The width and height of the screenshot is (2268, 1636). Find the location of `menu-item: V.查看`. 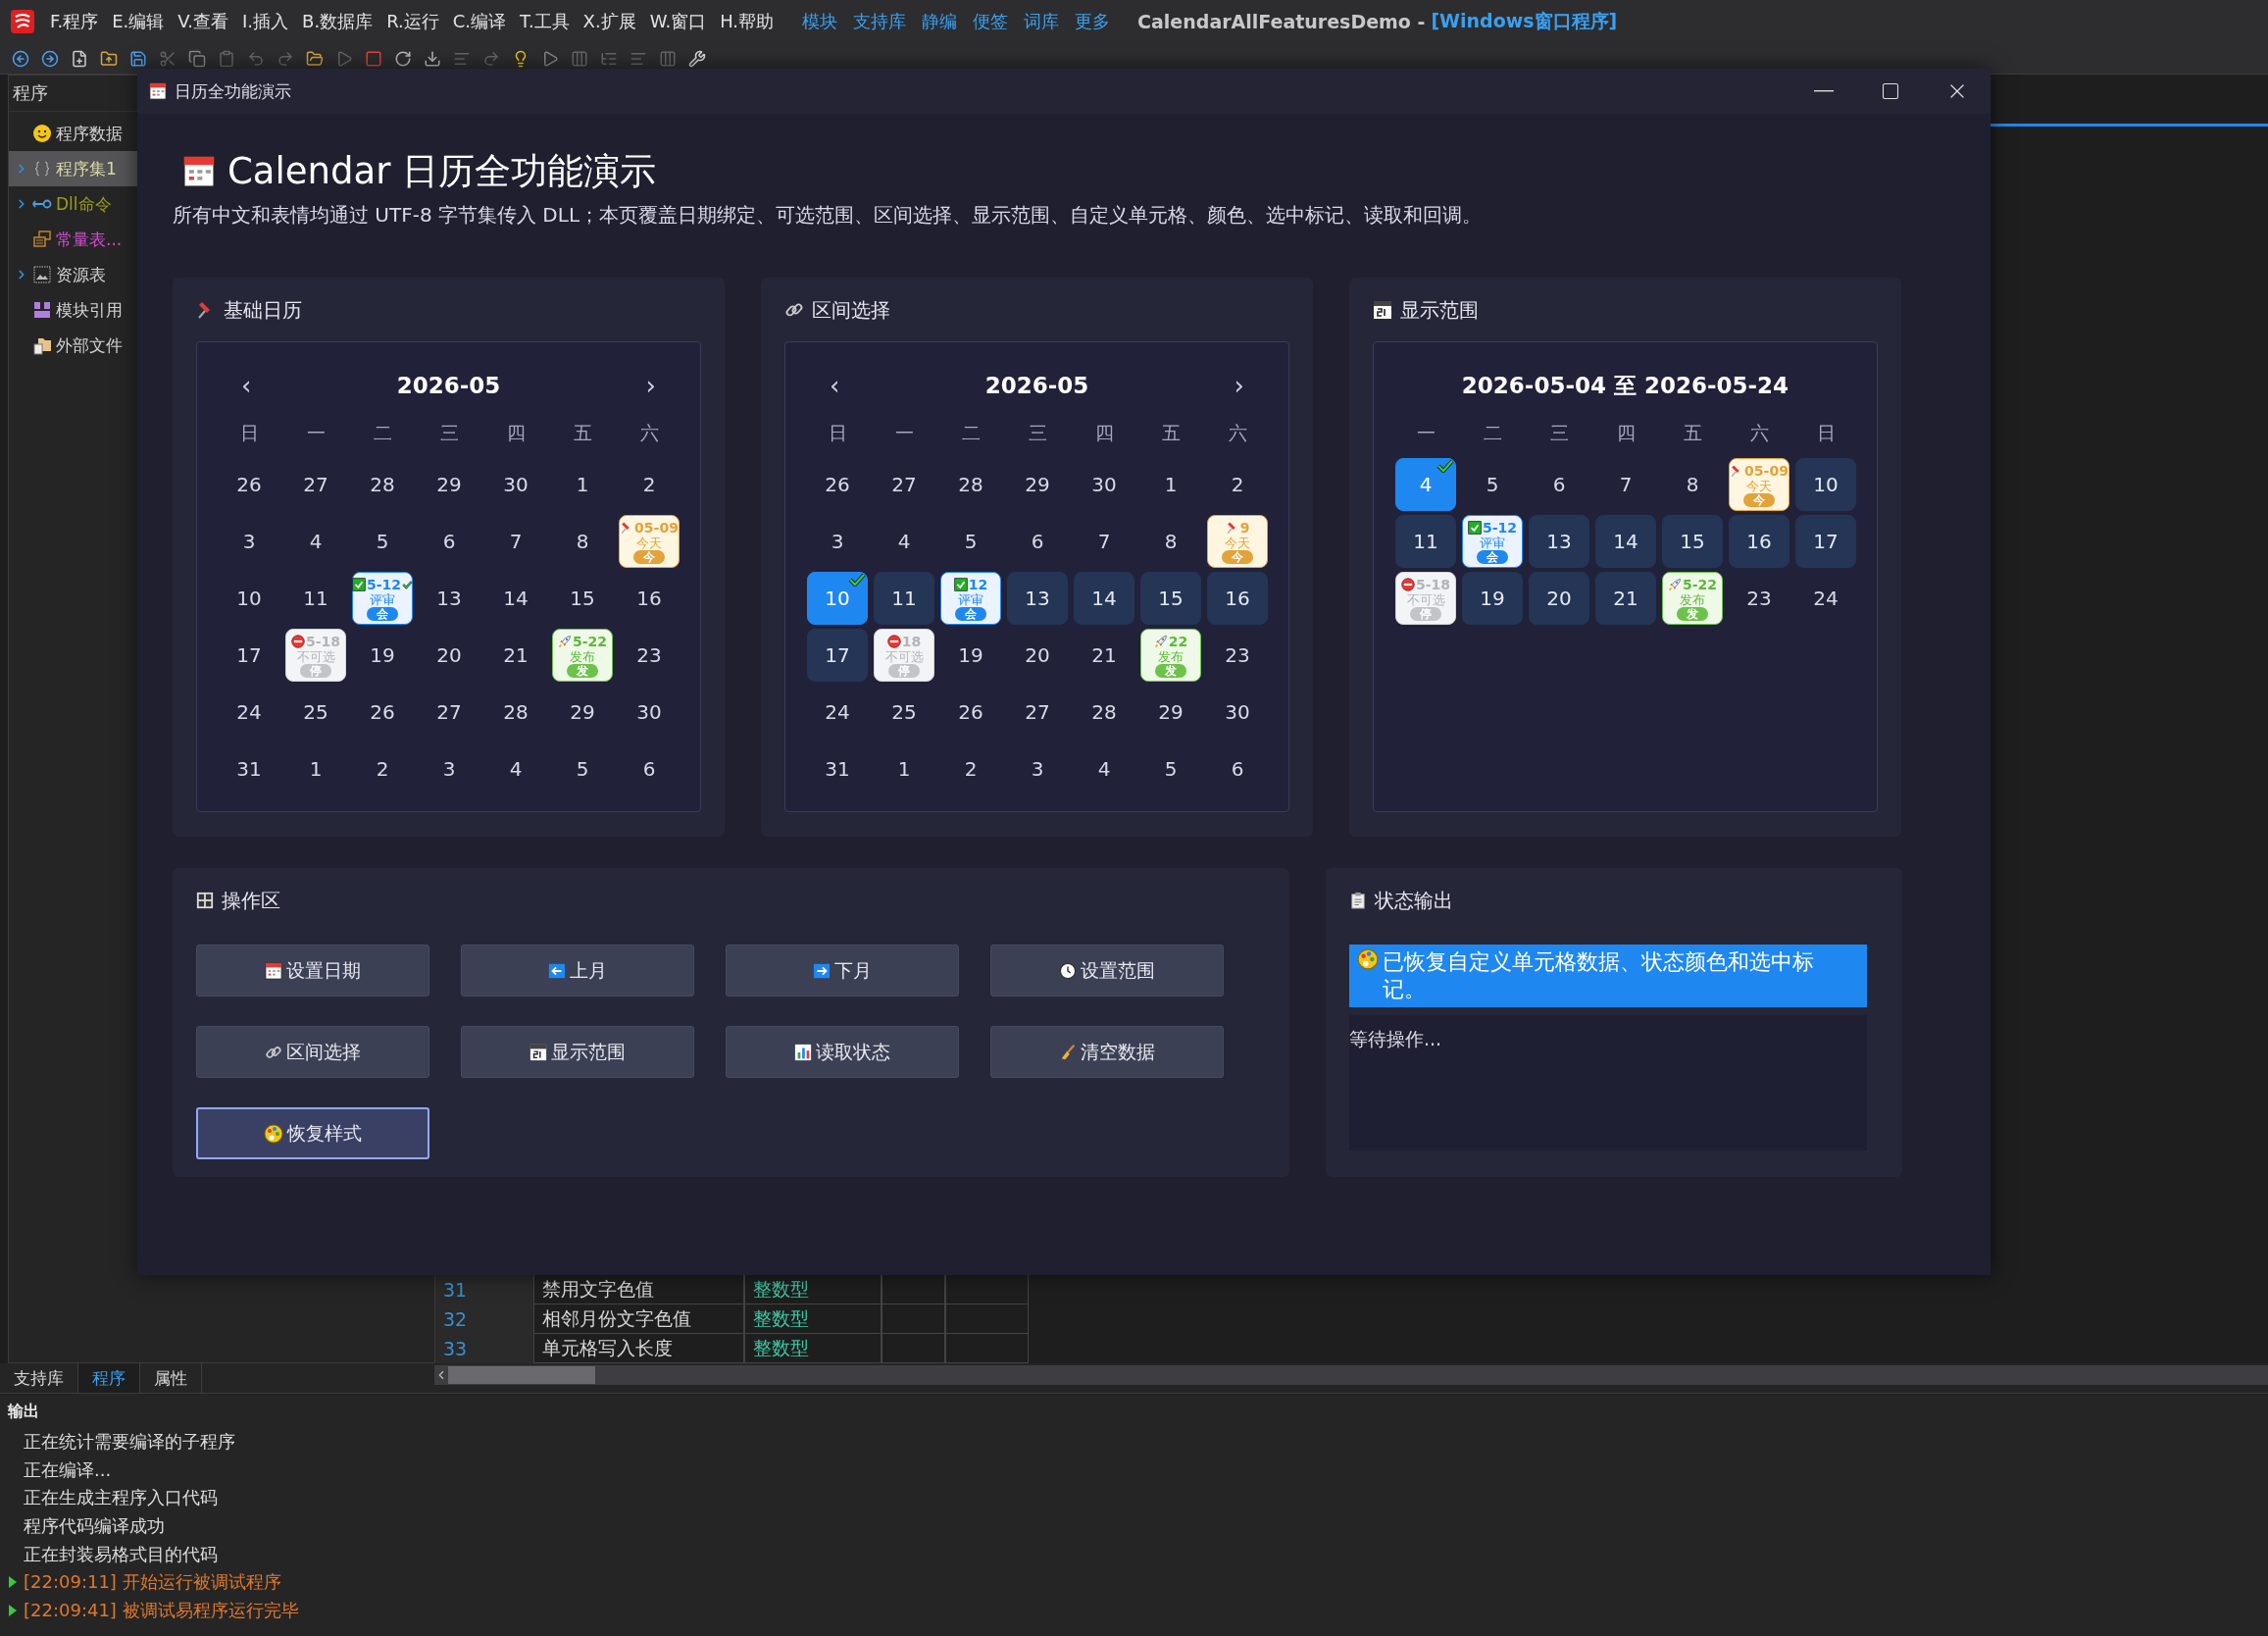

menu-item: V.查看 is located at coordinates (203, 22).